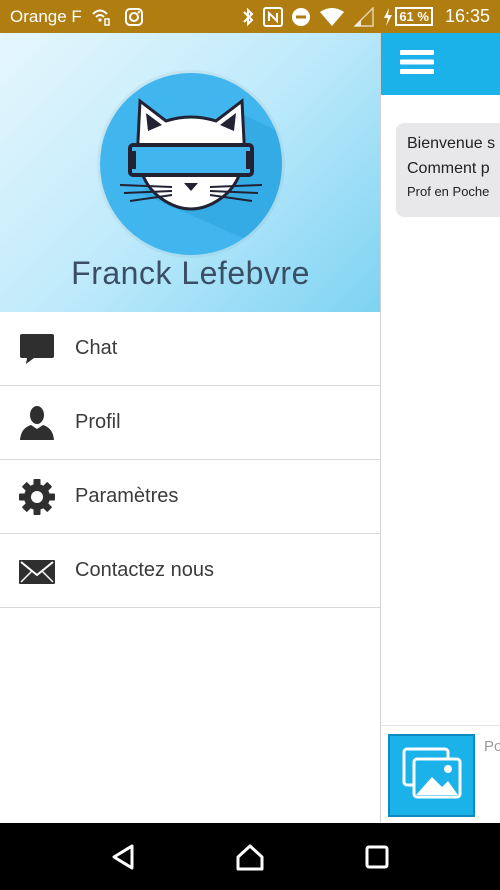 This screenshot has width=500, height=890. What do you see at coordinates (388, 16) in the screenshot?
I see `charging-icon` at bounding box center [388, 16].